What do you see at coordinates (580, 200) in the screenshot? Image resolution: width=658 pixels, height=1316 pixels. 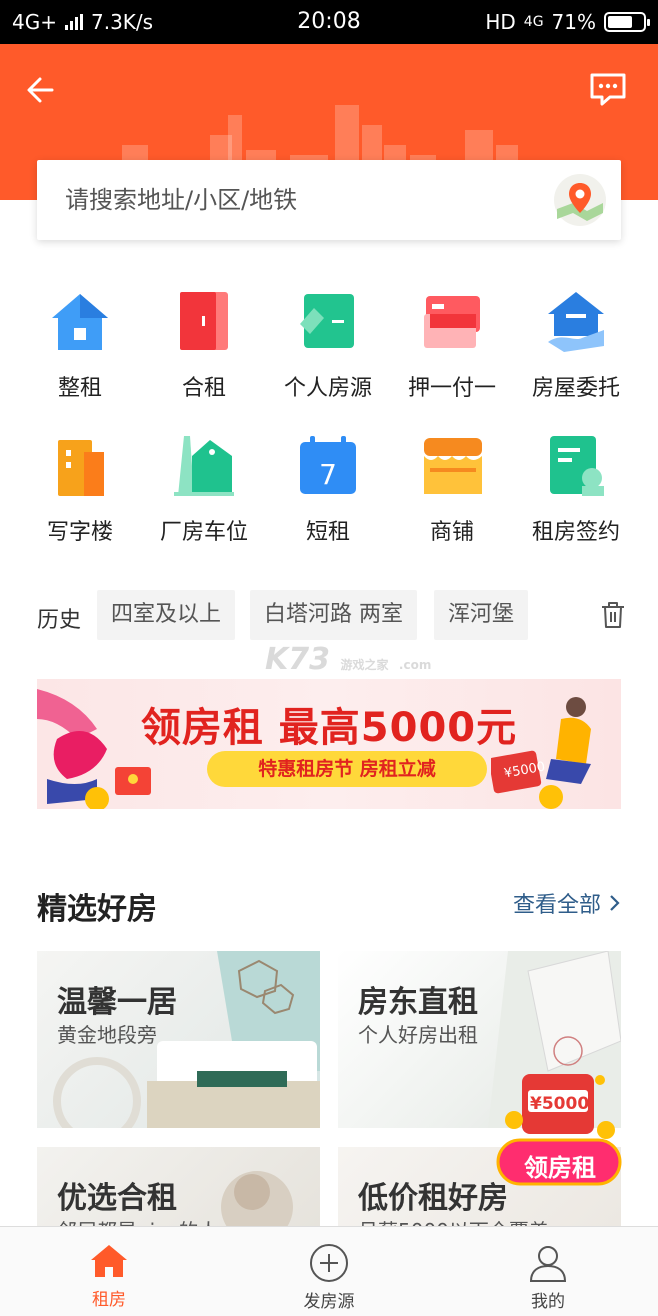 I see `location-pin-icon` at bounding box center [580, 200].